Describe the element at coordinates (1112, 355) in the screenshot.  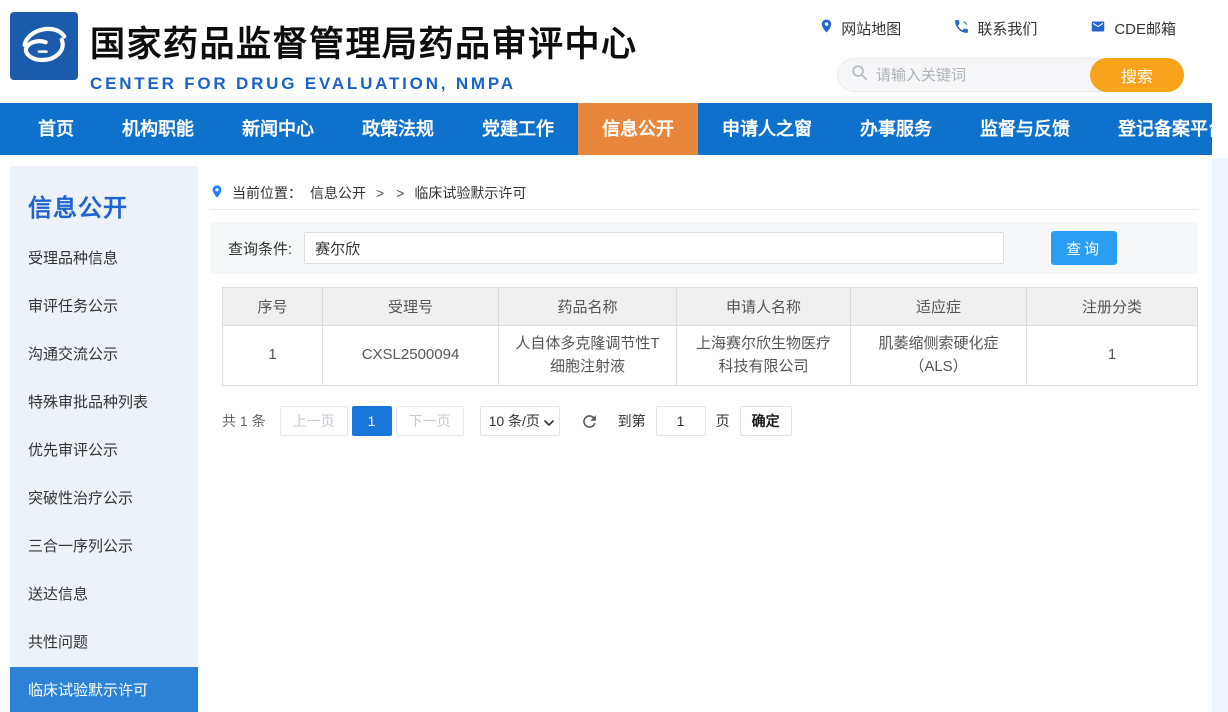
I see `cell-registration-class: 1` at that location.